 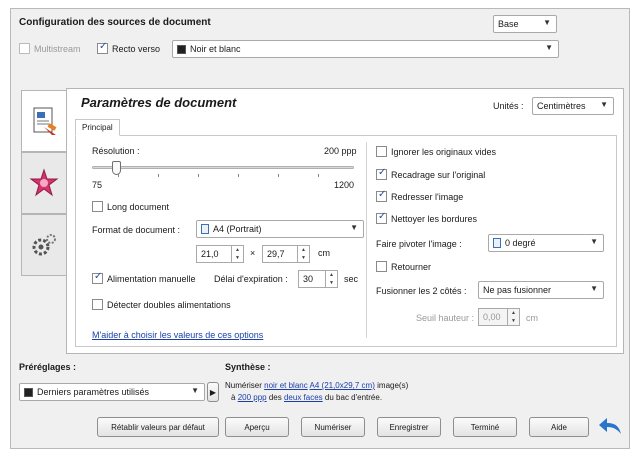 I want to click on presets-menu-button: ▶, so click(x=213, y=392).